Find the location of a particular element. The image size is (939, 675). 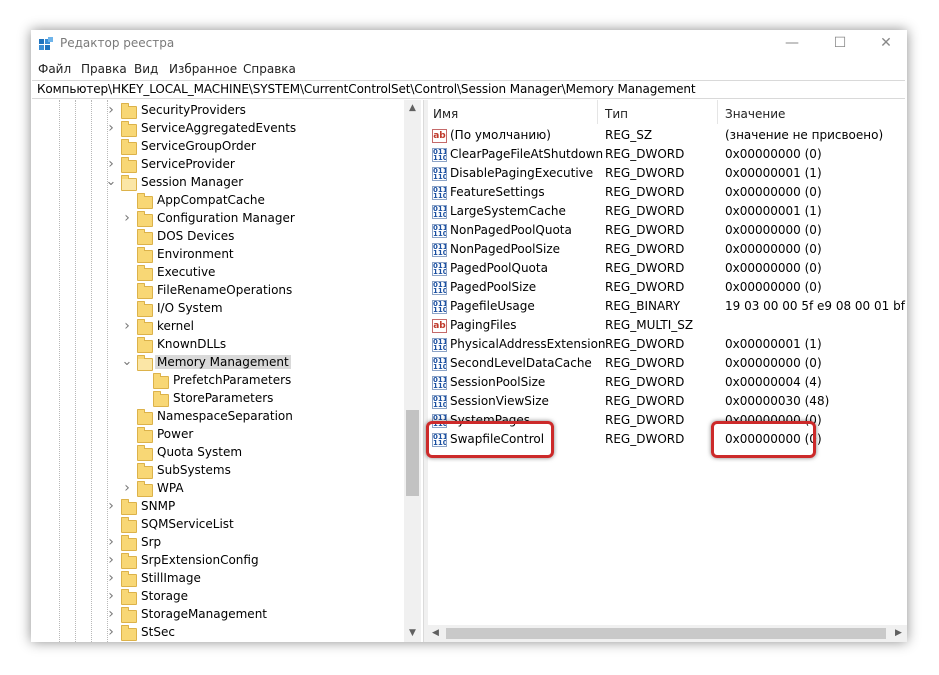

tree-scrollbar: ▲ ▼ is located at coordinates (412, 371).